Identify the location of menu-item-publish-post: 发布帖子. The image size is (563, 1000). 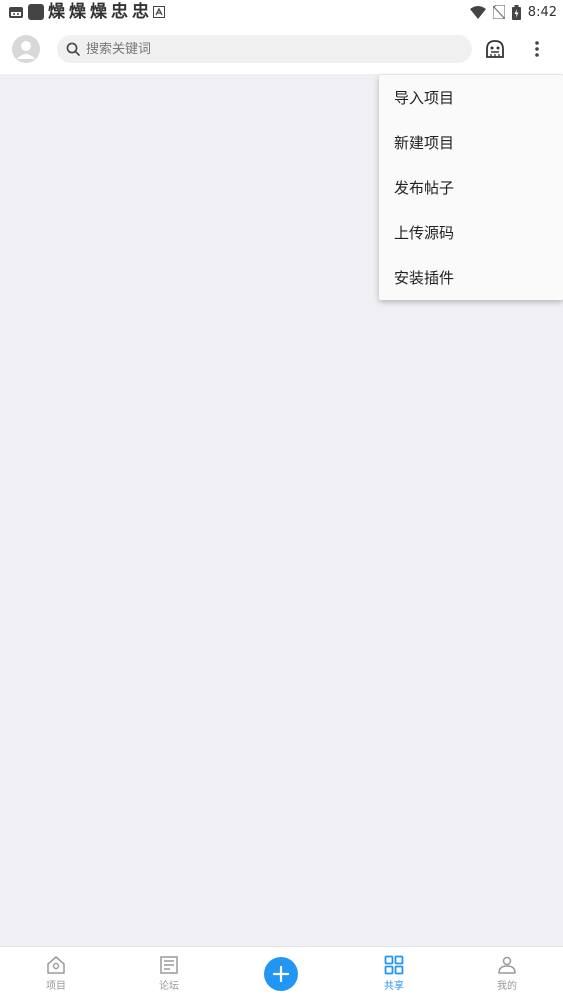
(471, 187).